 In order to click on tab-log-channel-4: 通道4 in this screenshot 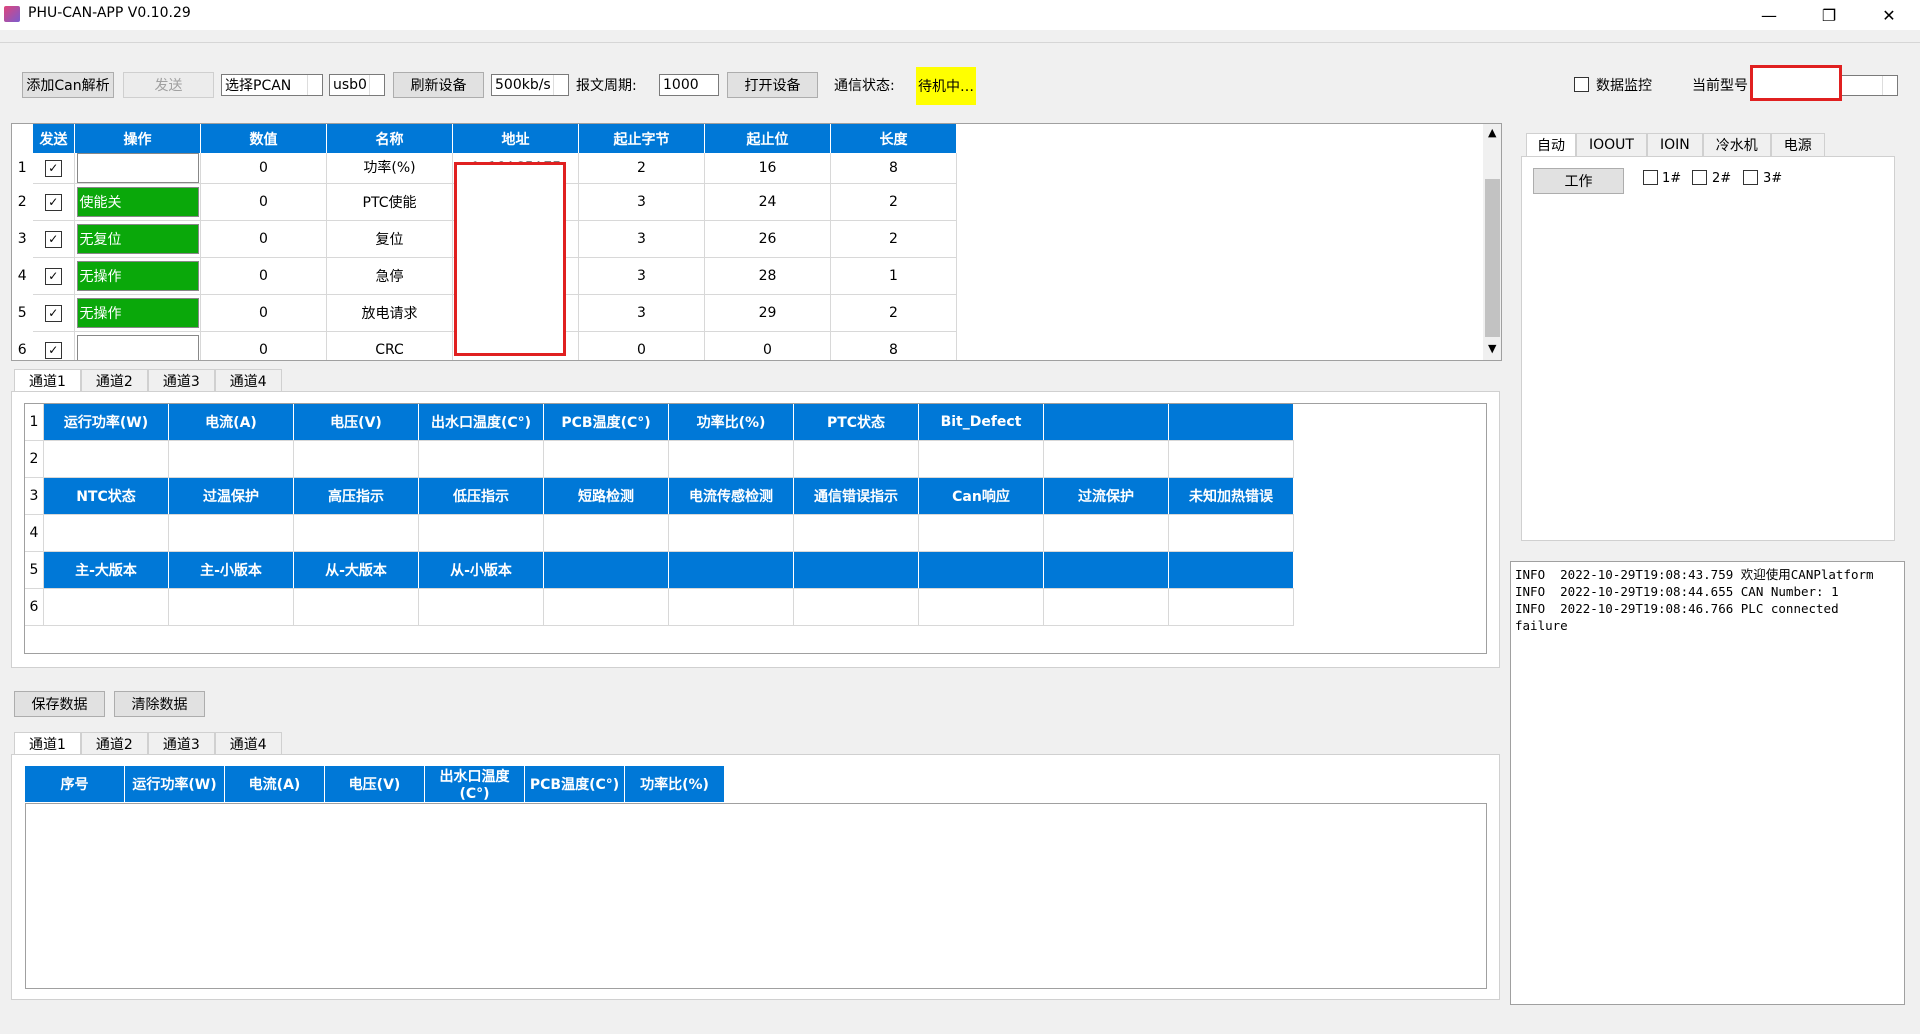, I will do `click(248, 743)`.